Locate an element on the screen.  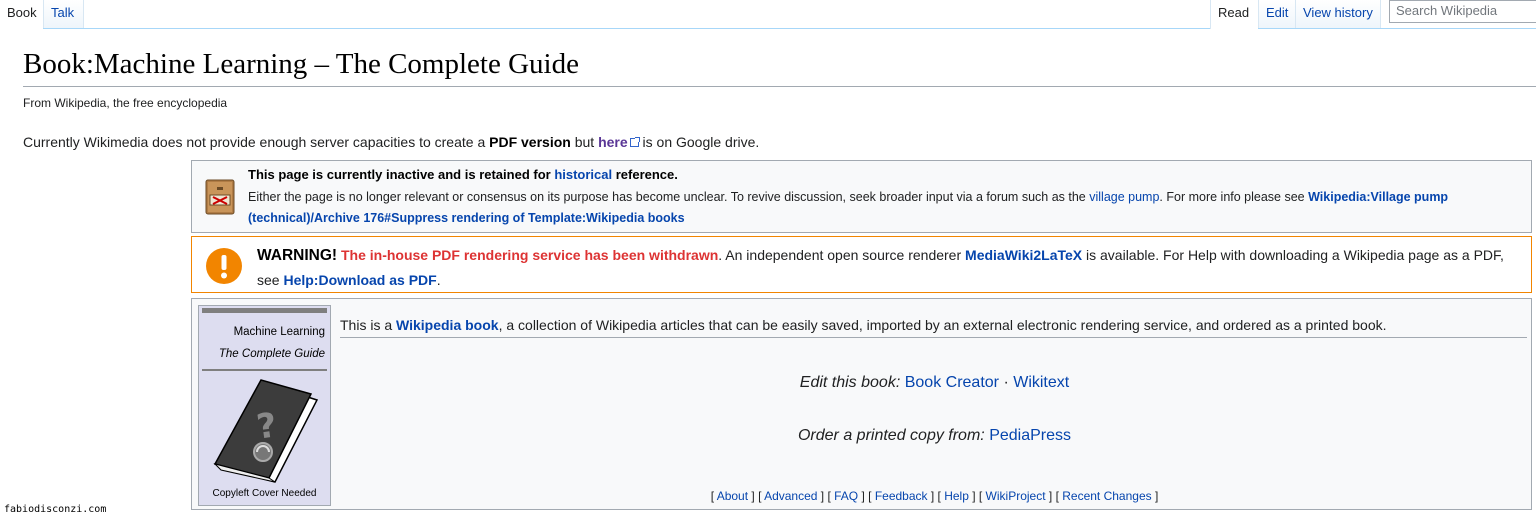
edit-book-label: Edit this book: is located at coordinates (850, 382).